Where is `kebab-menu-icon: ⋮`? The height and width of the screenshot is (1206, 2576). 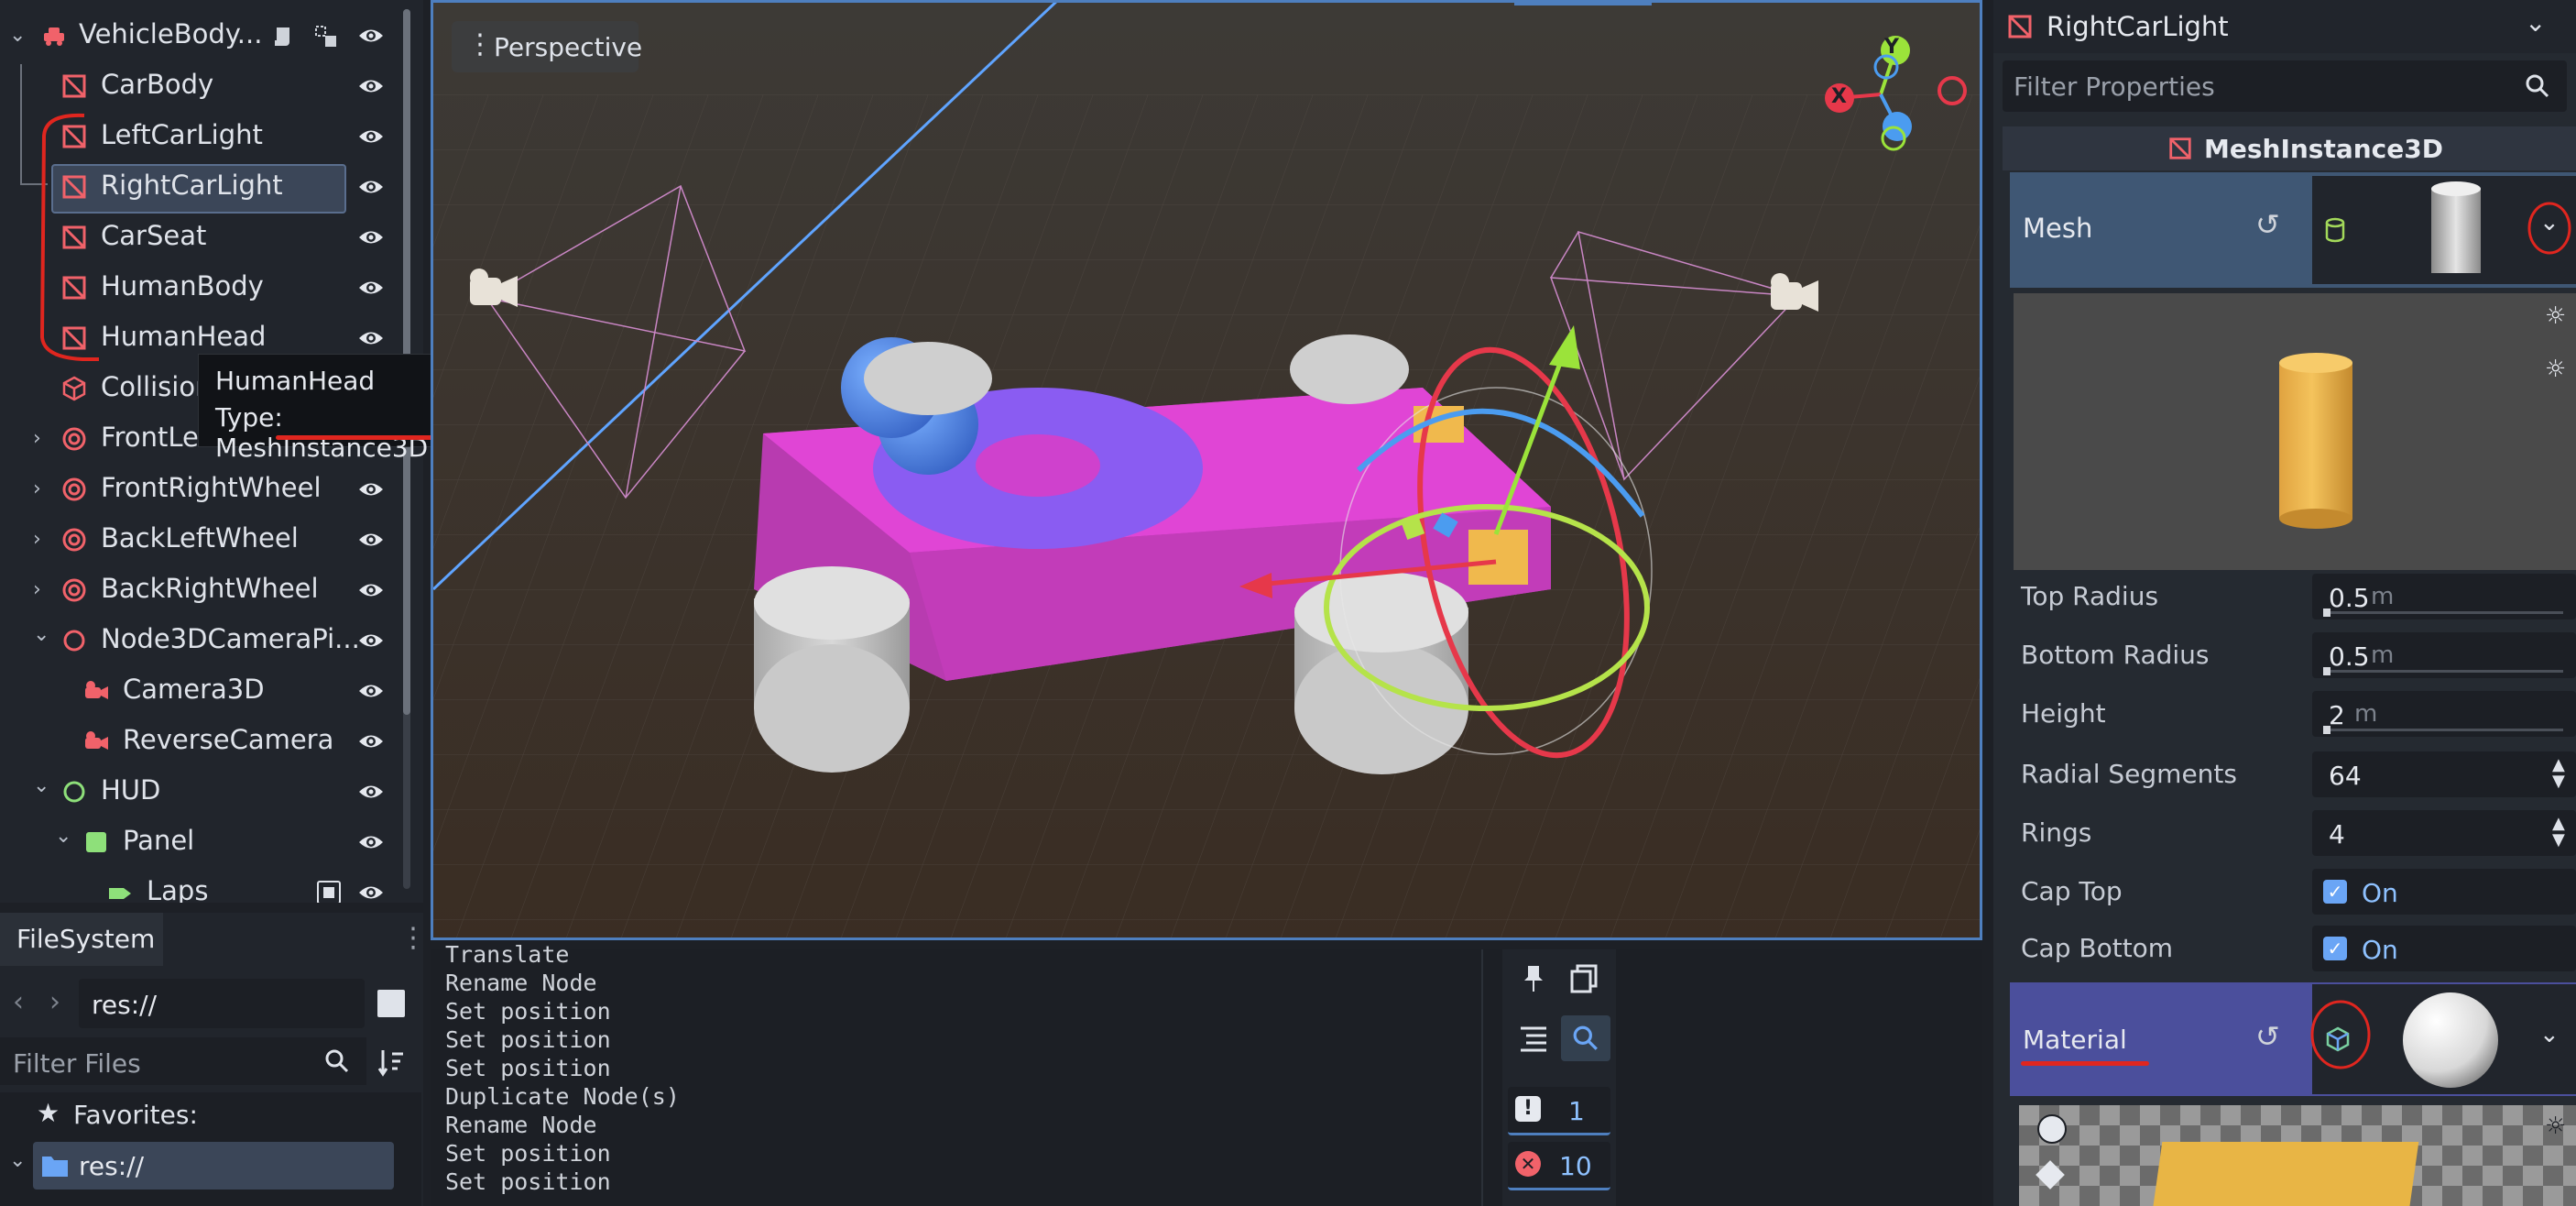 kebab-menu-icon: ⋮ is located at coordinates (413, 938).